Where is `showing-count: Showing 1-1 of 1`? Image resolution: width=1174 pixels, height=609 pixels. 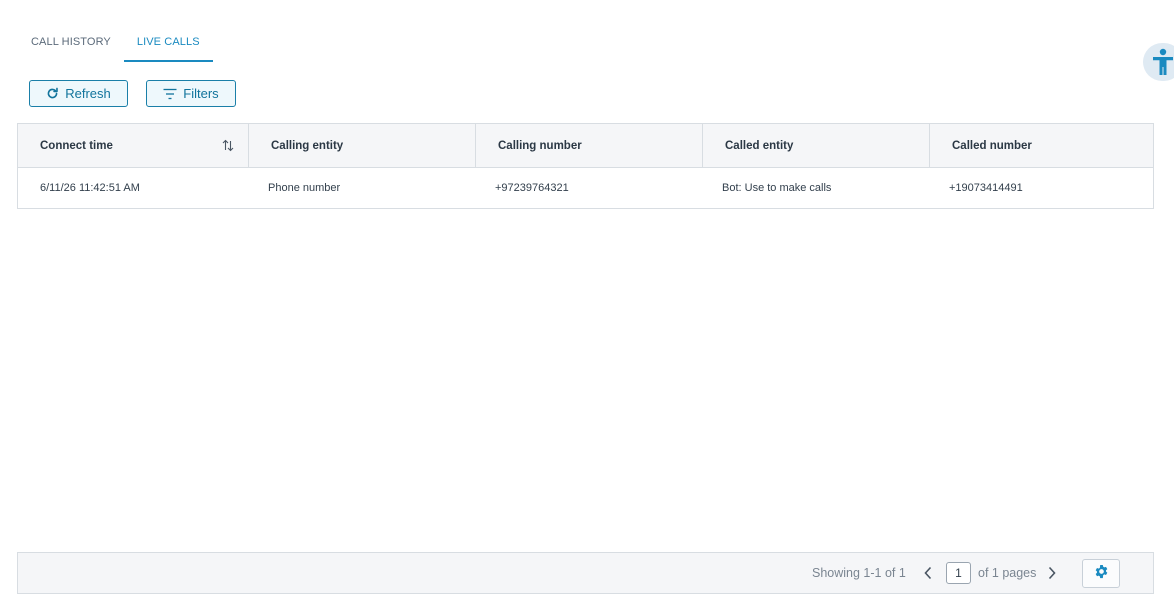 showing-count: Showing 1-1 of 1 is located at coordinates (859, 573).